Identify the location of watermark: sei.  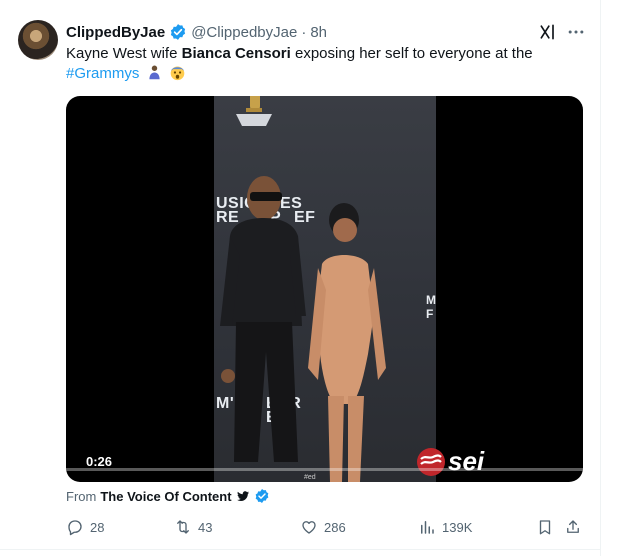
(450, 461).